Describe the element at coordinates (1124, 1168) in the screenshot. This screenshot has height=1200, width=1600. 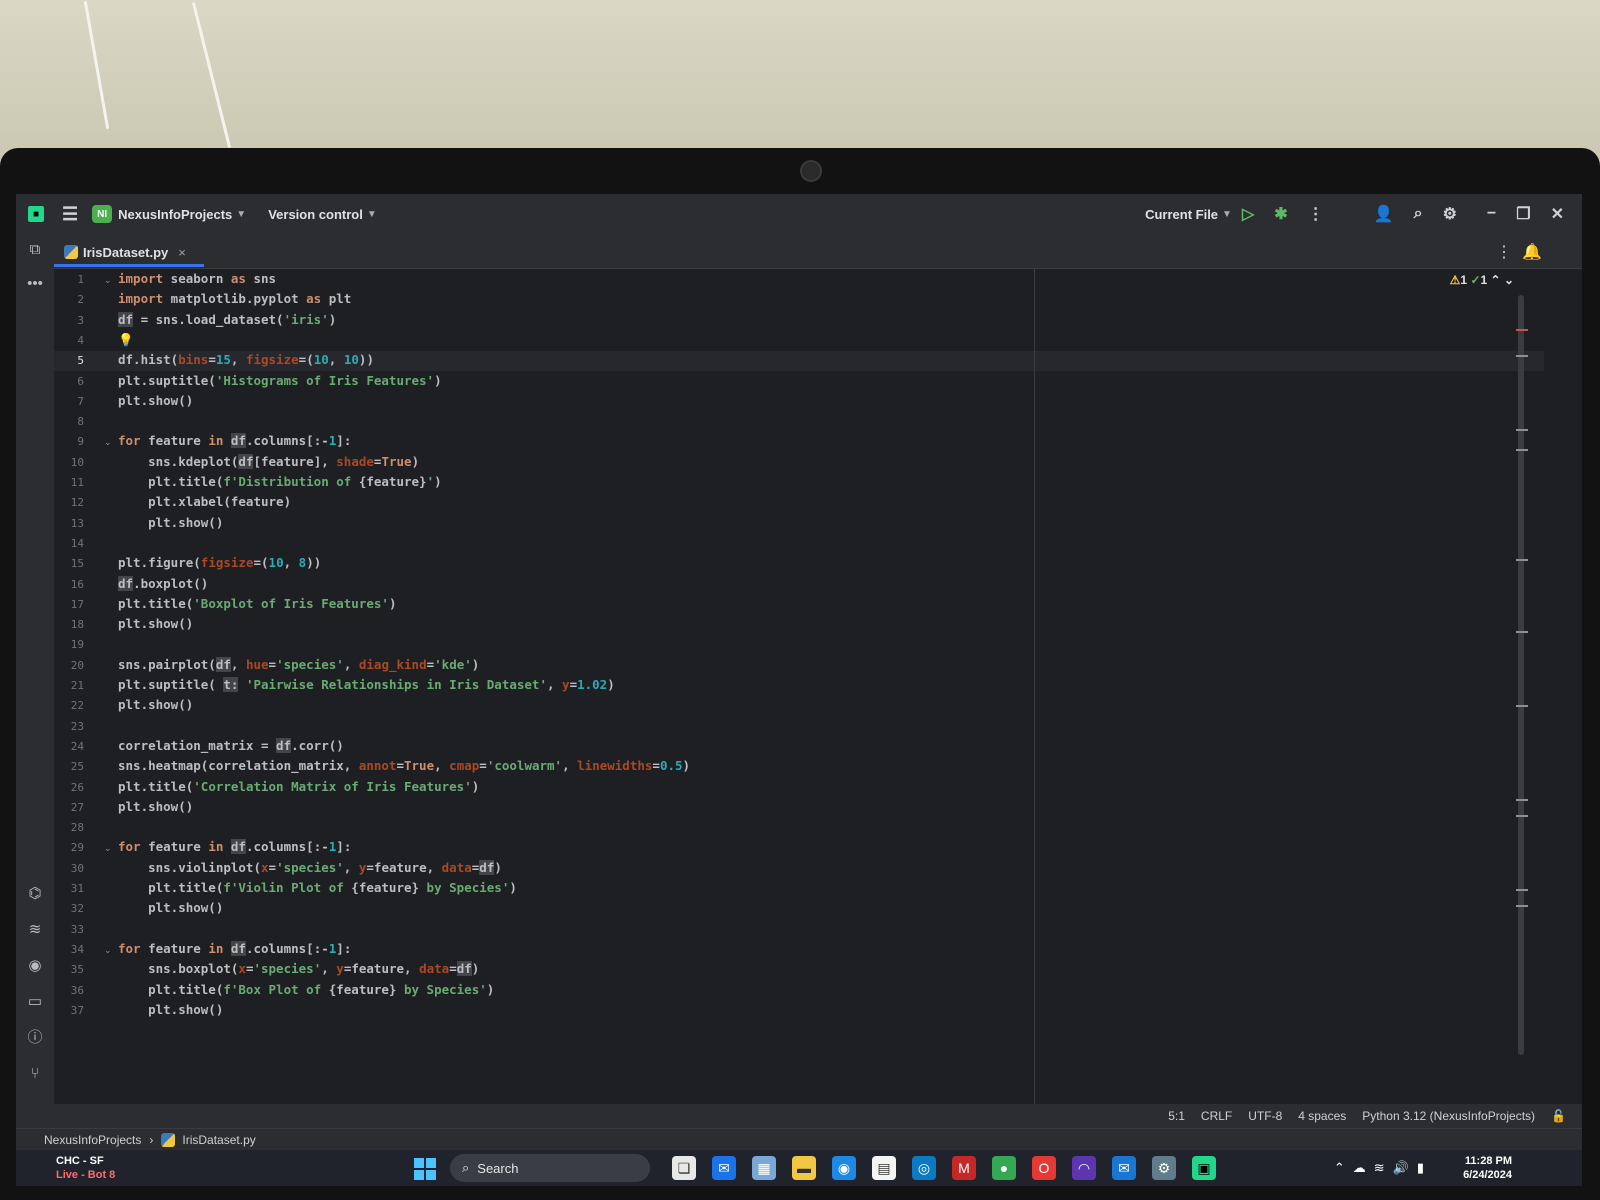
I see `outlook-icon: ✉` at that location.